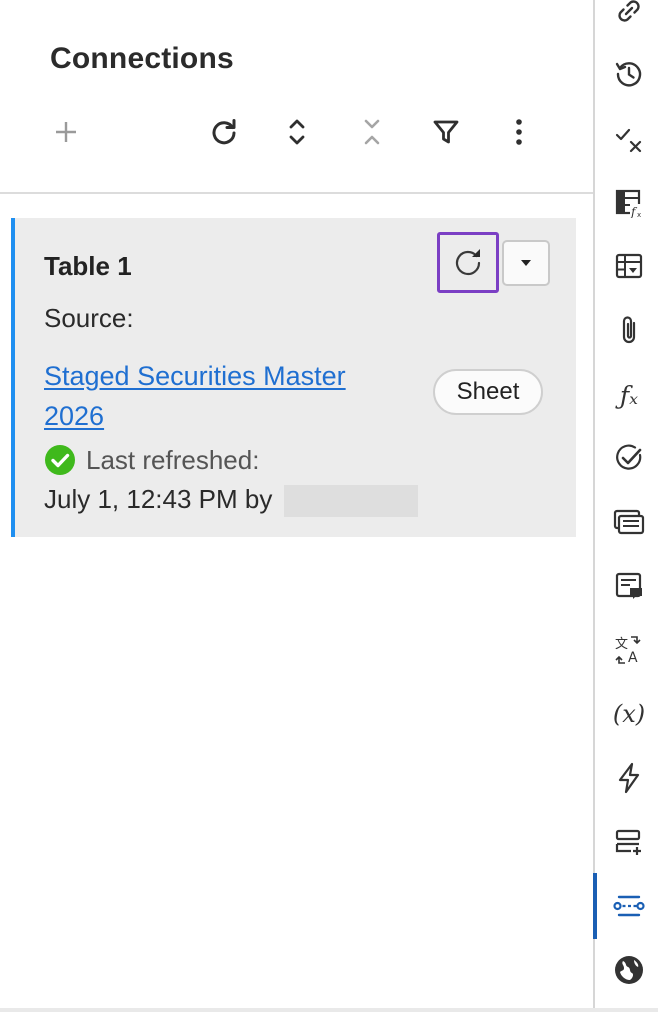 The width and height of the screenshot is (658, 1012). I want to click on refresh-all-button, so click(224, 132).